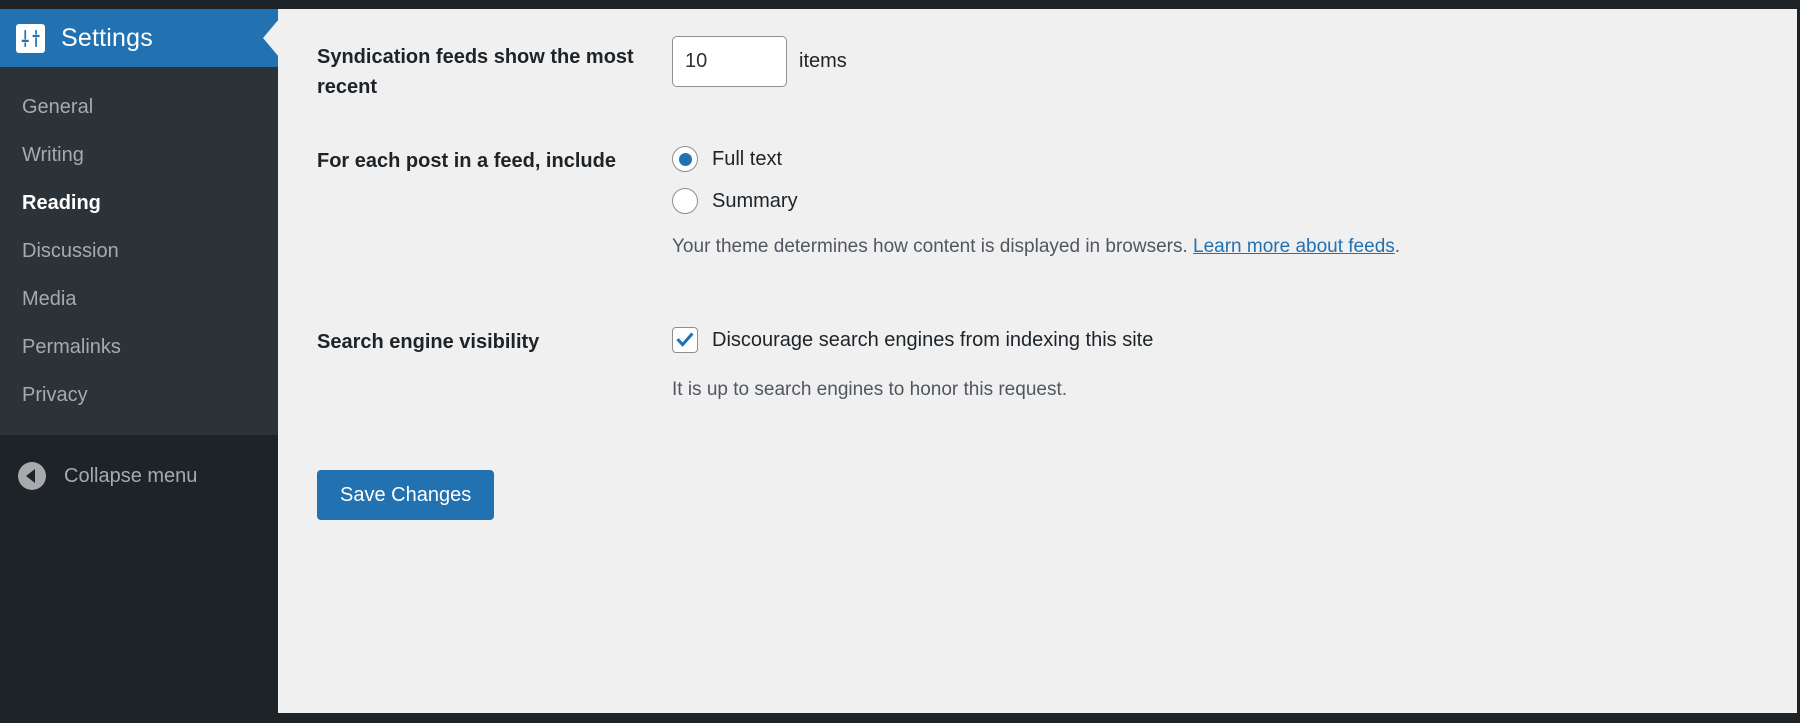 The width and height of the screenshot is (1800, 723). I want to click on sidebar-item-reading: Reading, so click(139, 203).